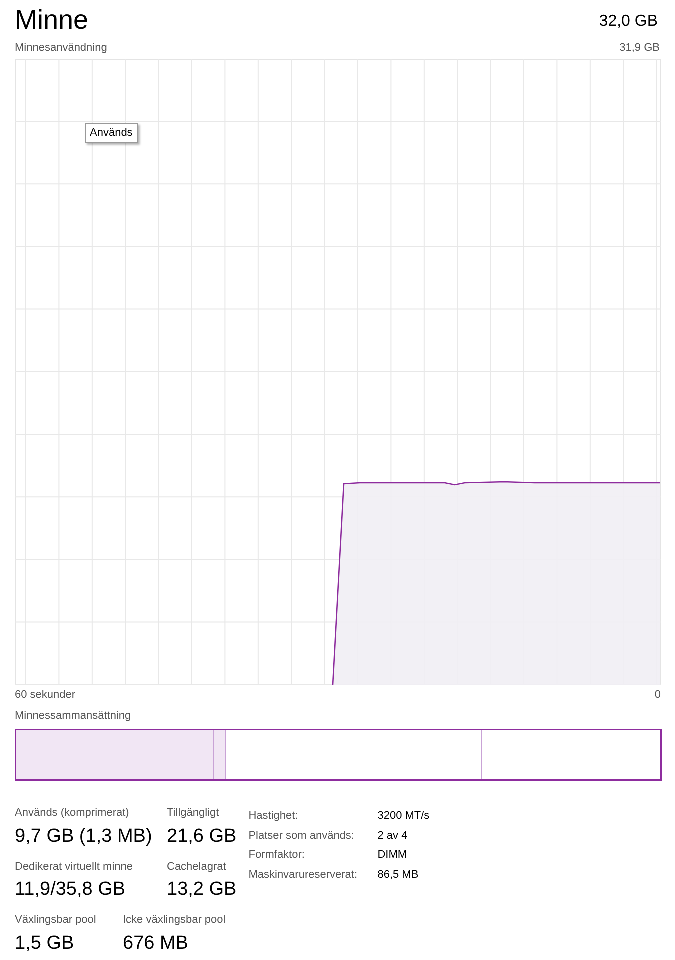 The width and height of the screenshot is (675, 960). I want to click on chart-max: 31,9 GB, so click(640, 48).